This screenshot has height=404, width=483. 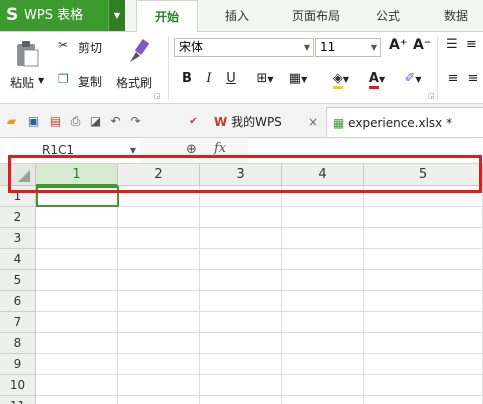 I want to click on insert-function-button: fx, so click(x=220, y=148).